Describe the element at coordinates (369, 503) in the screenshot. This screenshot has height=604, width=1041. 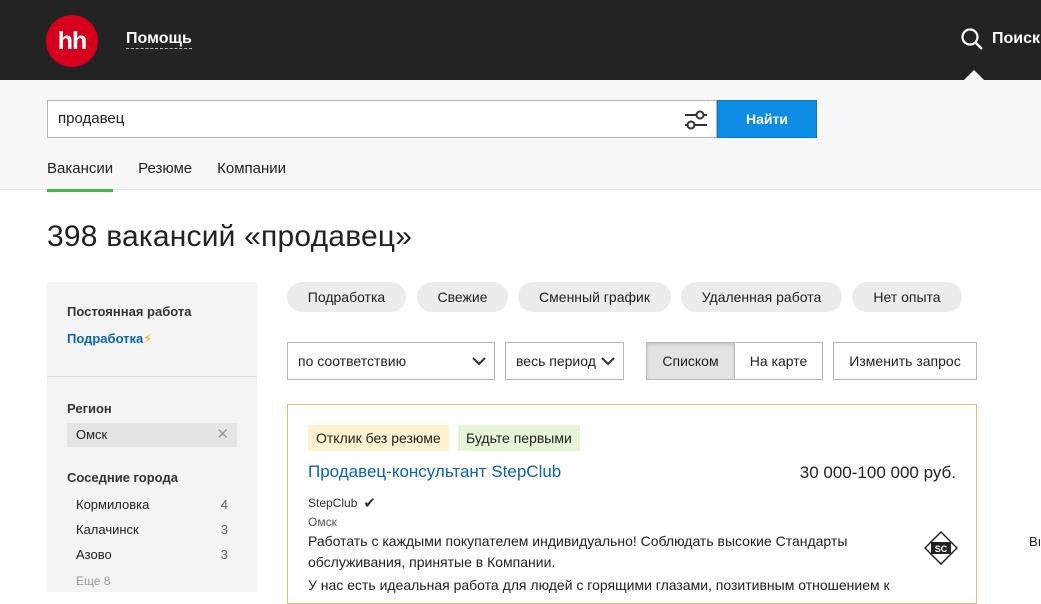
I see `verified-check-icon: ✔` at that location.